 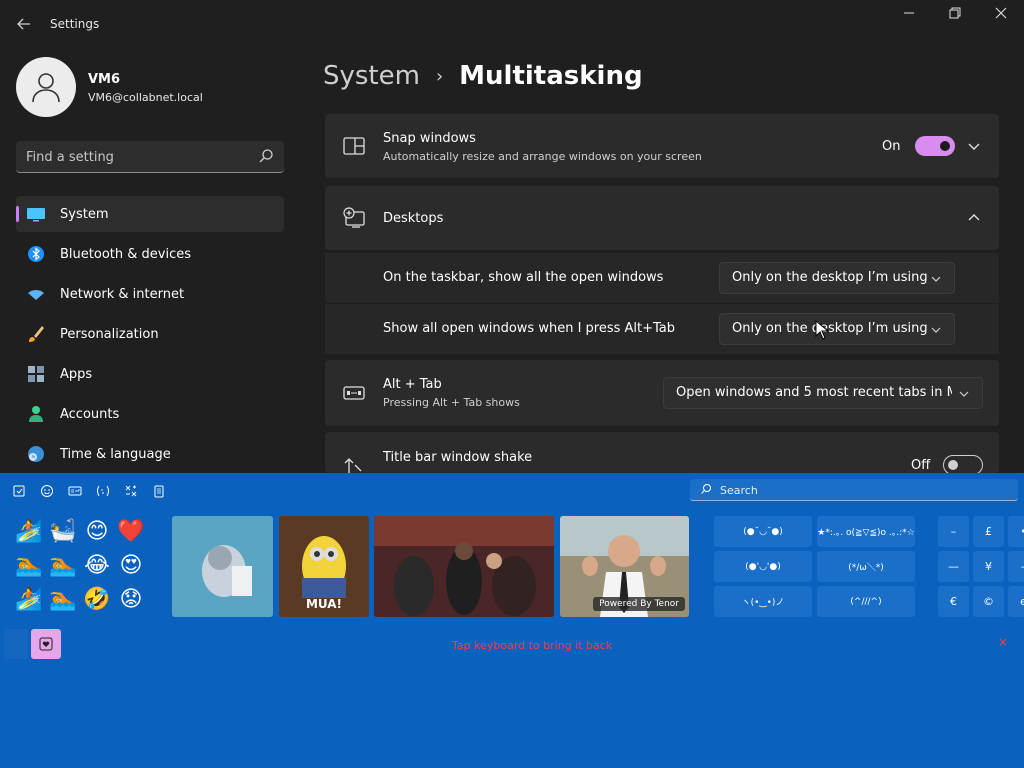 What do you see at coordinates (16, 644) in the screenshot?
I see `panel-category-button` at bounding box center [16, 644].